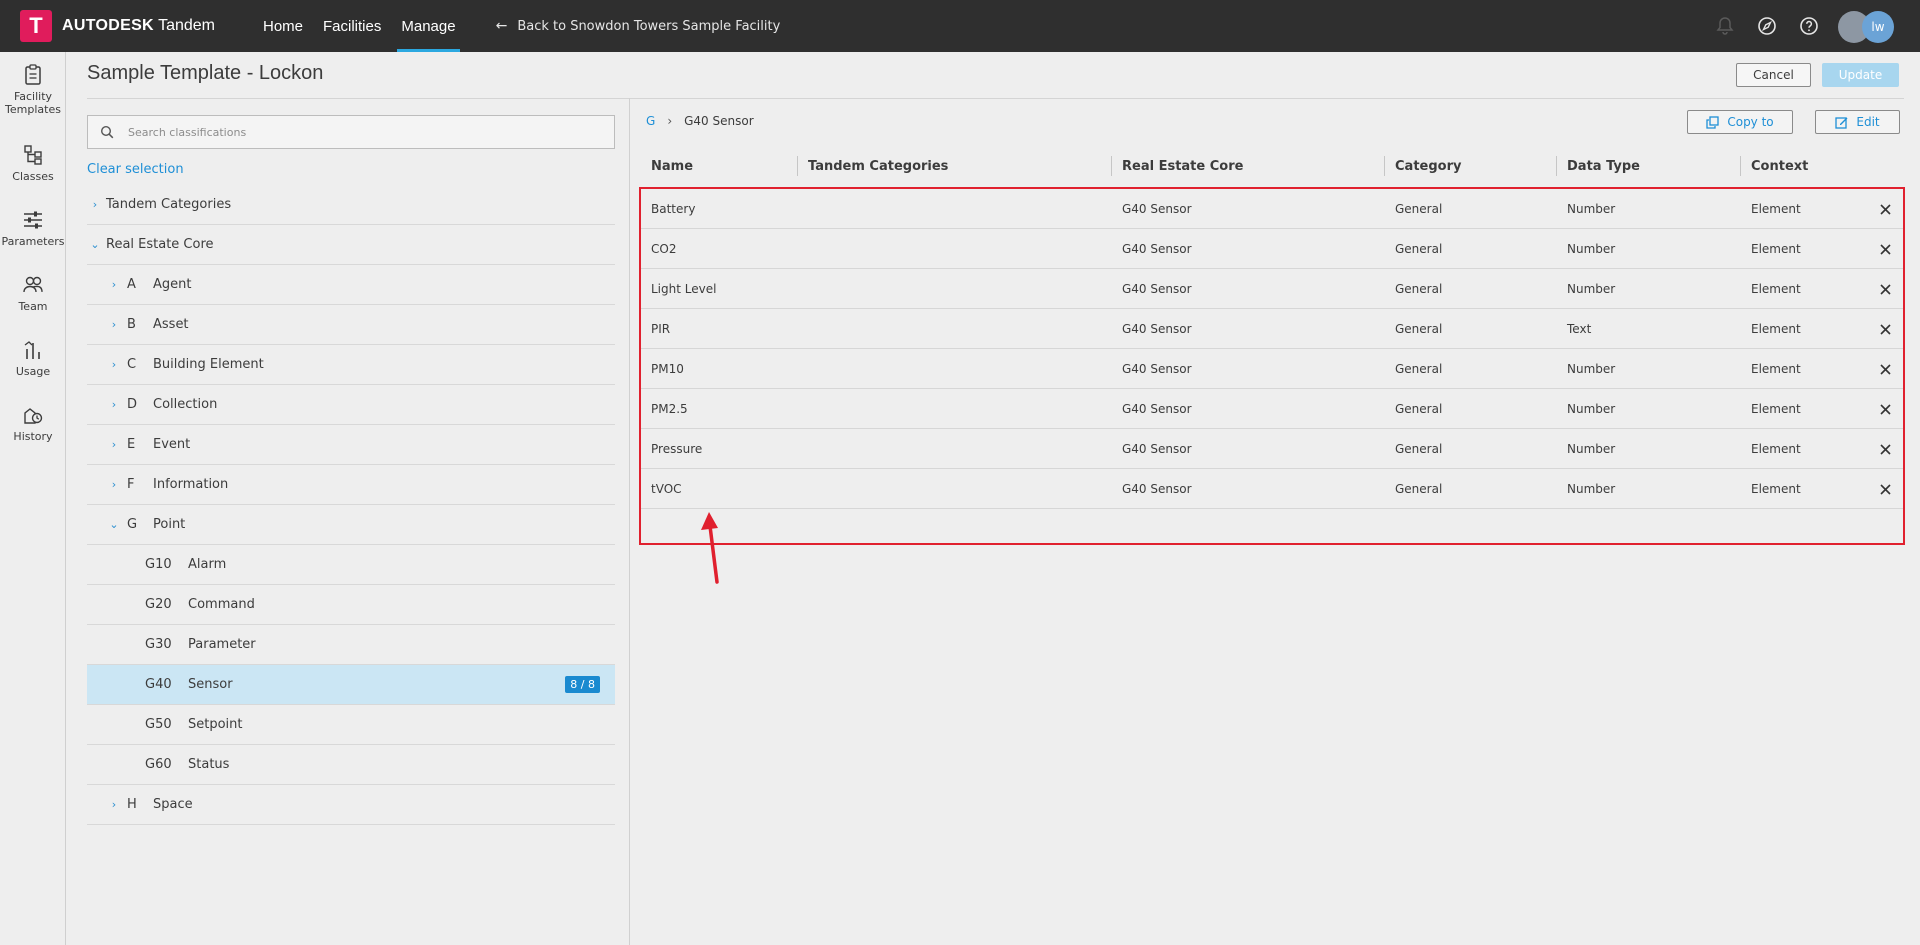 Image resolution: width=1920 pixels, height=945 pixels. What do you see at coordinates (672, 166) in the screenshot?
I see `column-header-name: Name` at bounding box center [672, 166].